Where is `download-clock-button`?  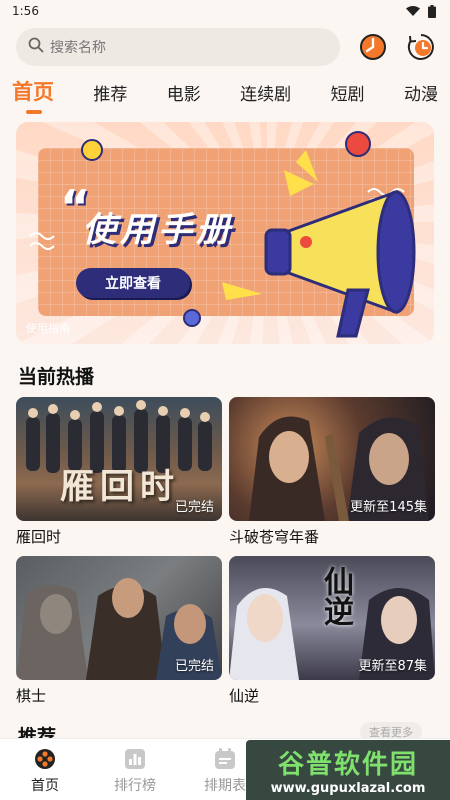 download-clock-button is located at coordinates (421, 47).